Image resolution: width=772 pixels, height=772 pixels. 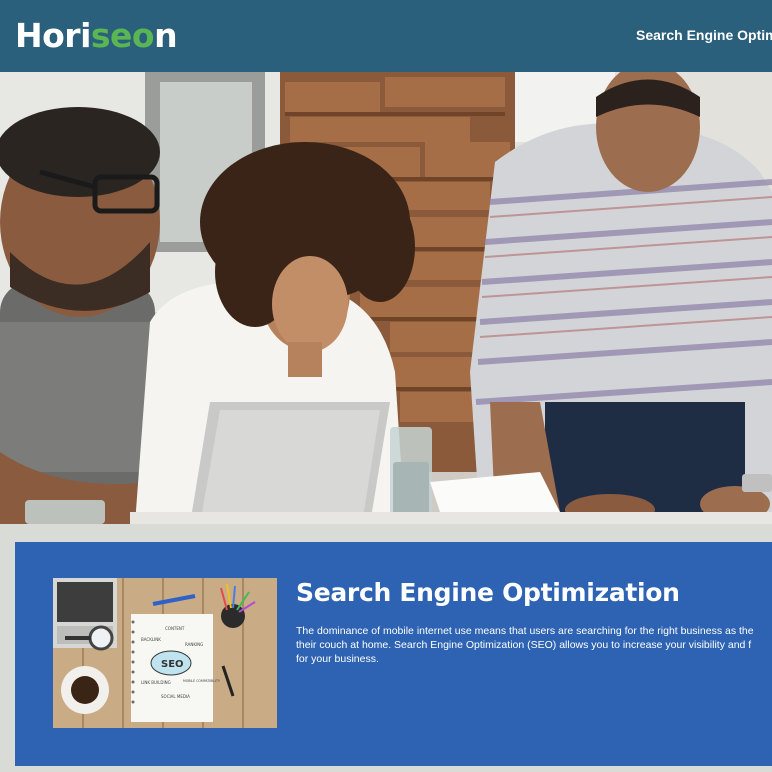 What do you see at coordinates (122, 35) in the screenshot?
I see `logo-highlight: seo` at bounding box center [122, 35].